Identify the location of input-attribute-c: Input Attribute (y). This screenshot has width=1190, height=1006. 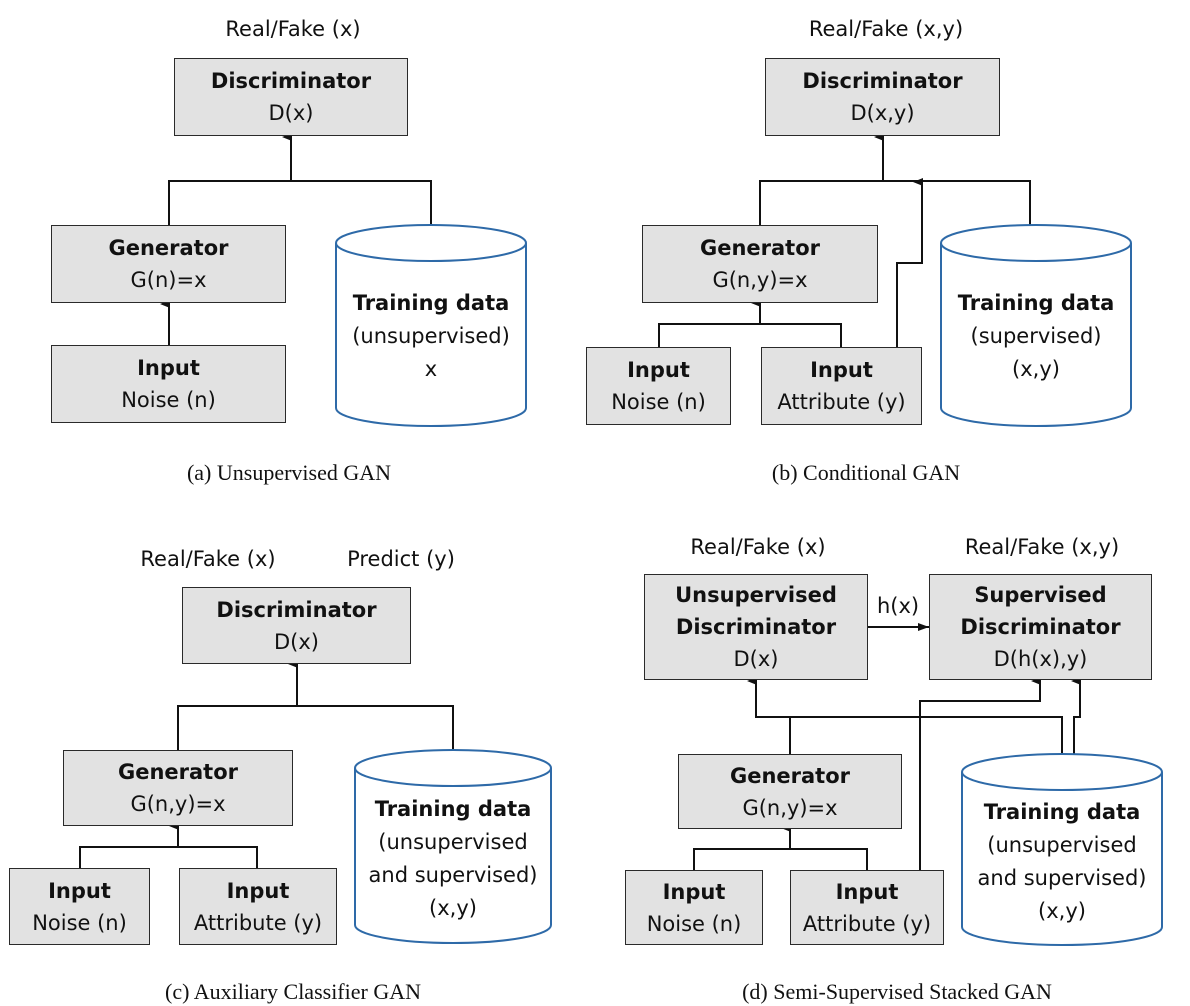
(258, 906).